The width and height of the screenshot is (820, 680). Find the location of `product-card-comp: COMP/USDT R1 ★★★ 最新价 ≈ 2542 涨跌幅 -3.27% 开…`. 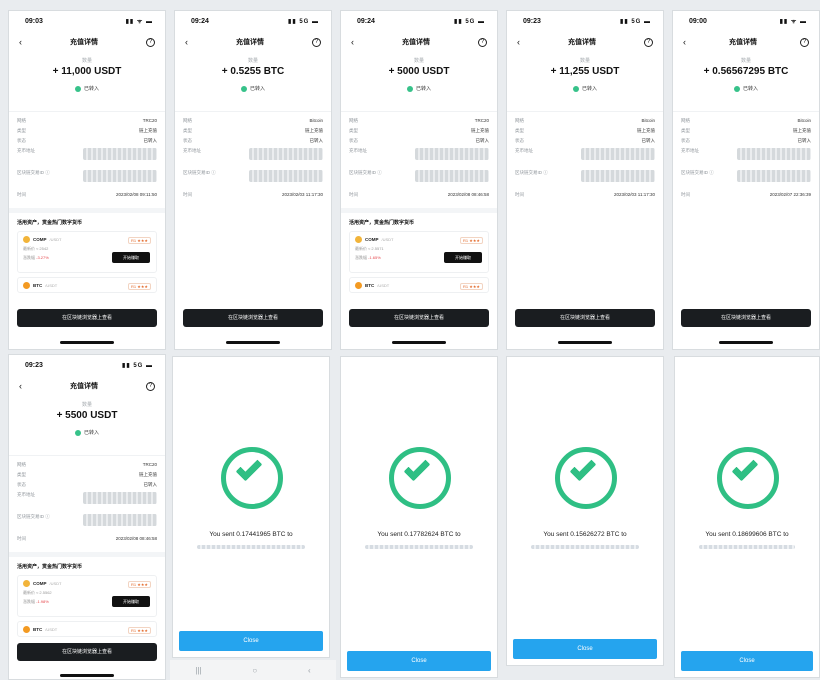

product-card-comp: COMP/USDT R1 ★★★ 最新价 ≈ 2542 涨跌幅 -3.27% 开… is located at coordinates (87, 252).